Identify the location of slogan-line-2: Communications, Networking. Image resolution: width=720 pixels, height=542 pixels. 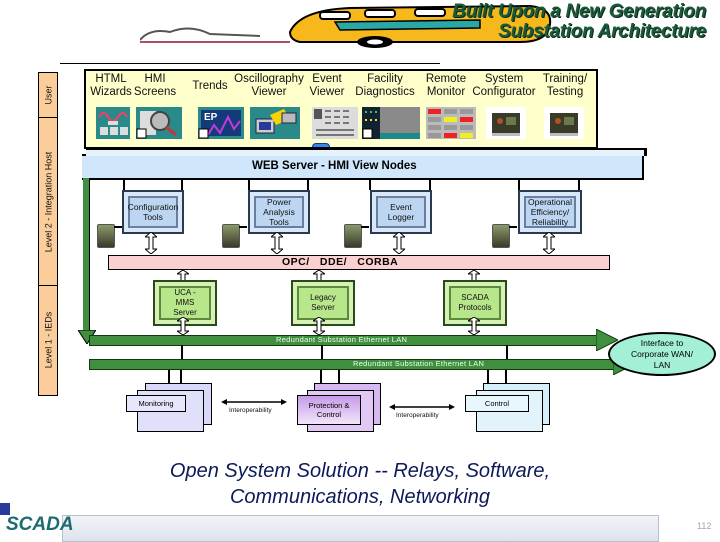
(360, 497).